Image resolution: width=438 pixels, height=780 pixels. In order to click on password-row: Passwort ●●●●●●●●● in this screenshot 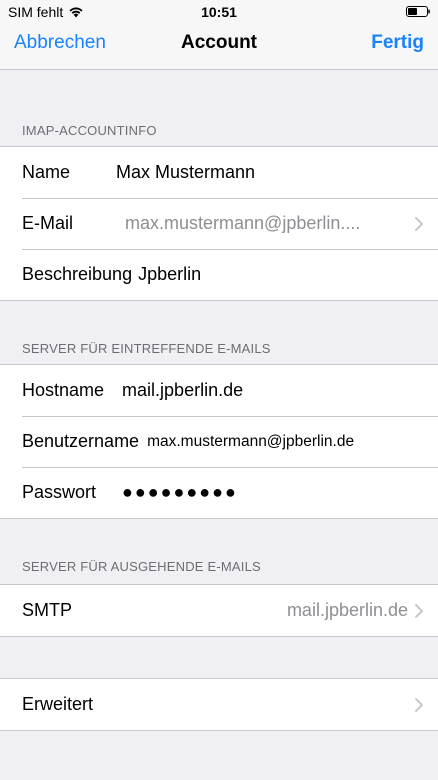, I will do `click(219, 492)`.